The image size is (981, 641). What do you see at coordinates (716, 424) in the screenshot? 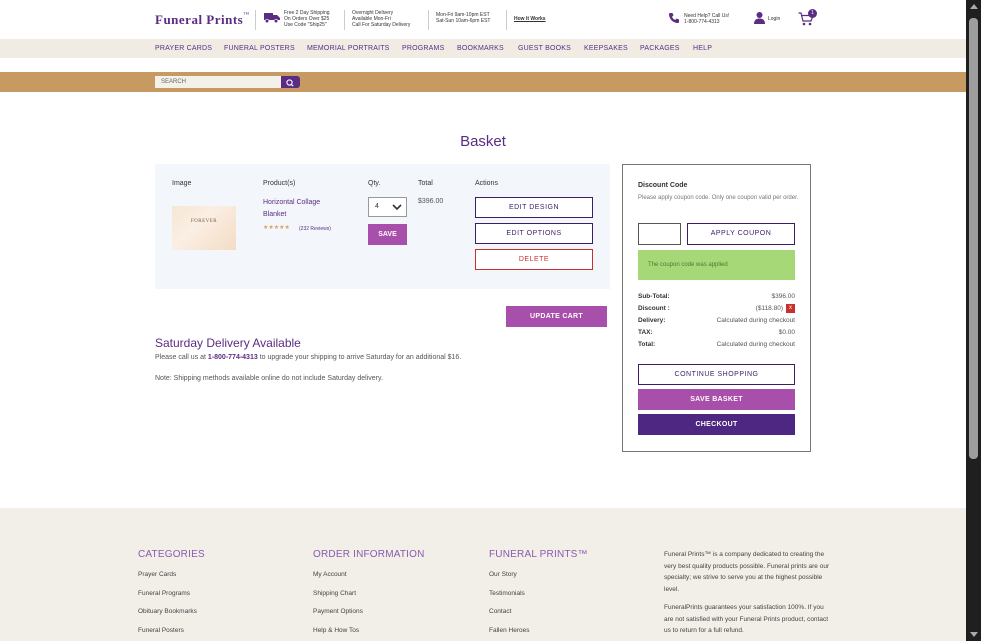
I see `checkout-button: CHECKOUT` at bounding box center [716, 424].